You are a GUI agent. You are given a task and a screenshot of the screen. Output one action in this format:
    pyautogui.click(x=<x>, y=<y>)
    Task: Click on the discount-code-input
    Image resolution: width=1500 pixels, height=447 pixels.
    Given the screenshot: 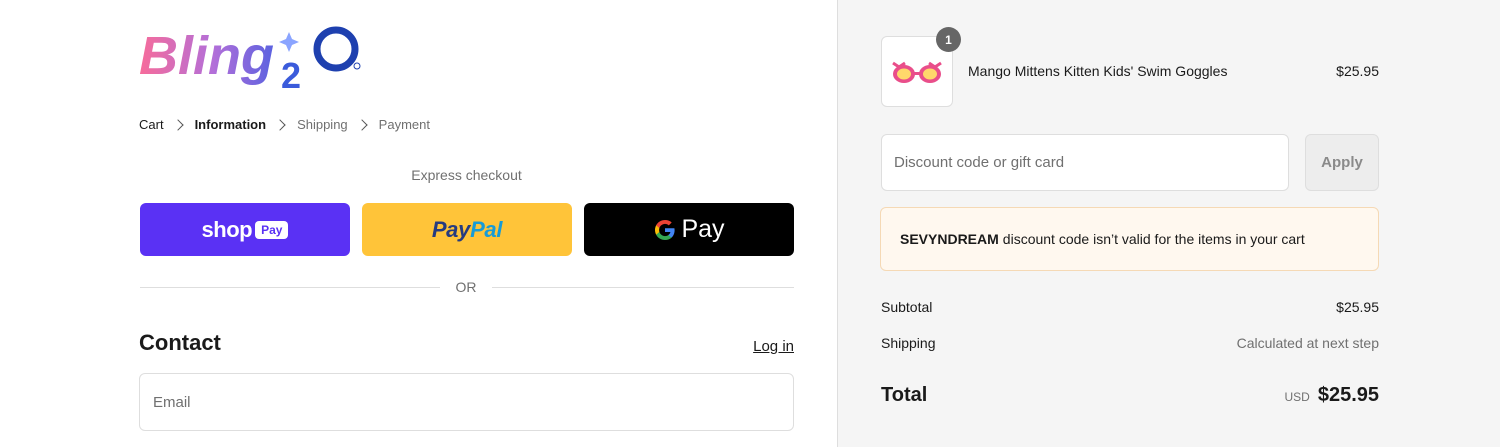 What is the action you would take?
    pyautogui.click(x=1085, y=162)
    